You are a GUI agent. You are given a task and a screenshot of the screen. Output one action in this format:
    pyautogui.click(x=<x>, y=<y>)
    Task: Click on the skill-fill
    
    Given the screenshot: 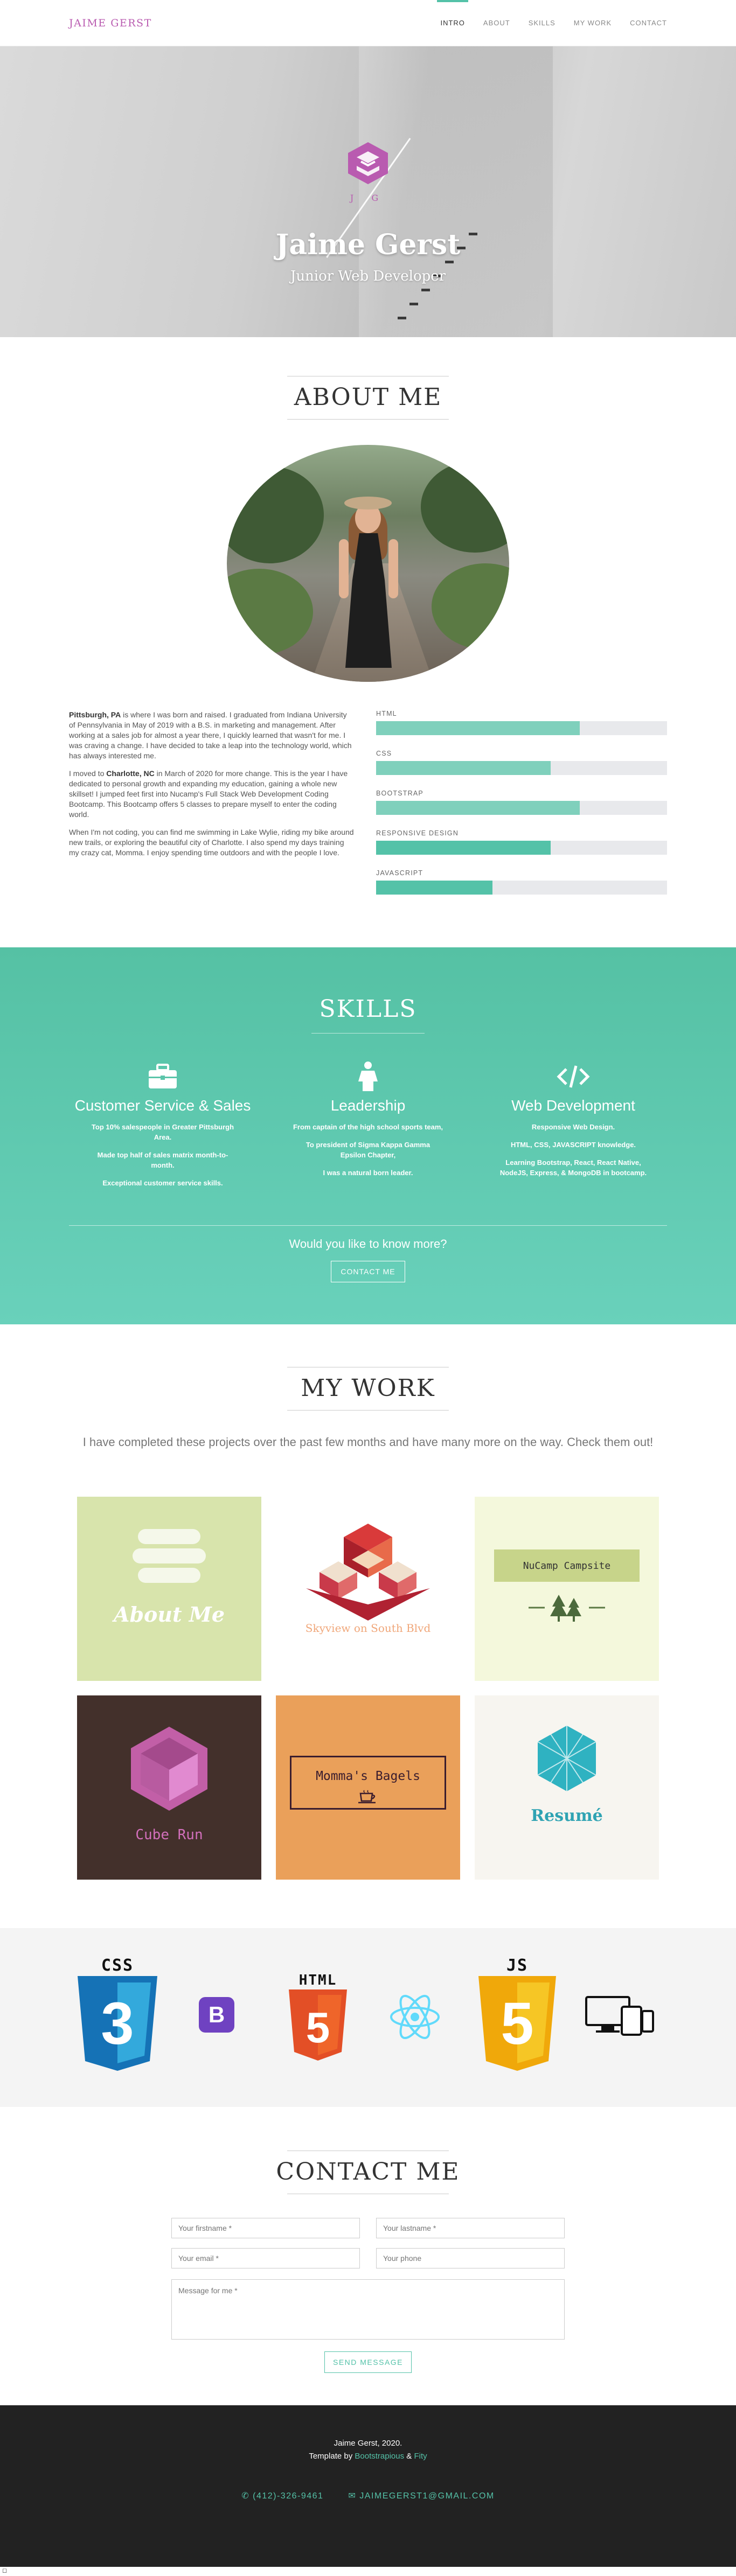 What is the action you would take?
    pyautogui.click(x=478, y=808)
    